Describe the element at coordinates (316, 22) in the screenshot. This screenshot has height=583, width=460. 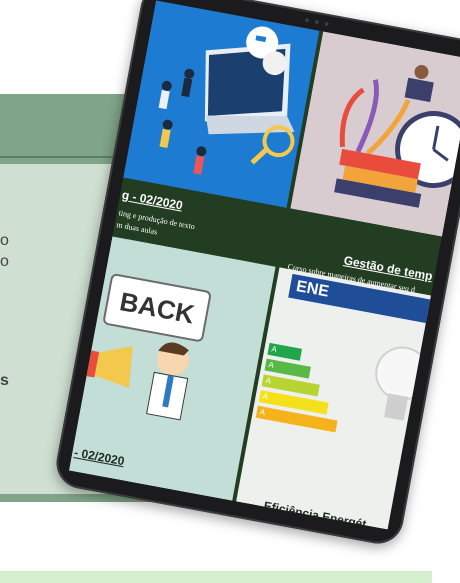
I see `camera-icon` at that location.